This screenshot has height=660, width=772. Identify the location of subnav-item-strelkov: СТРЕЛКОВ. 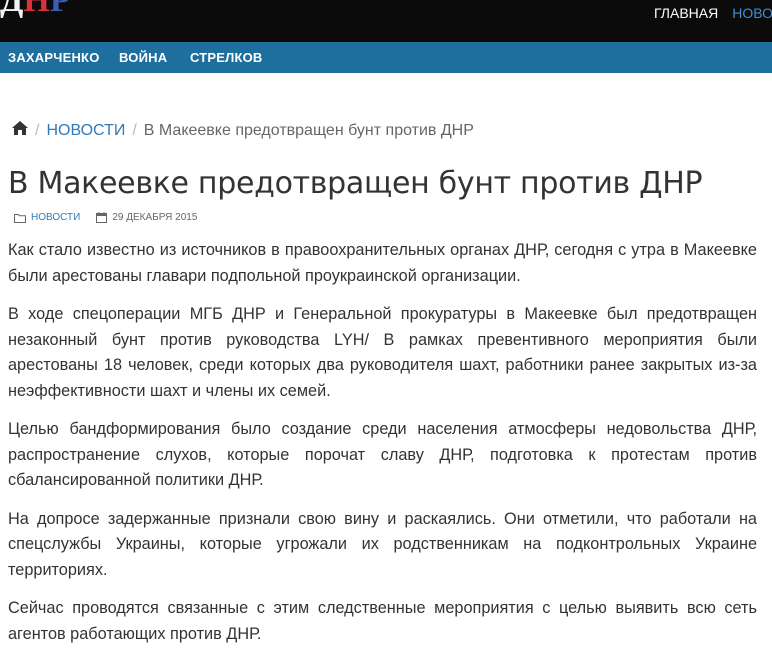
(226, 57).